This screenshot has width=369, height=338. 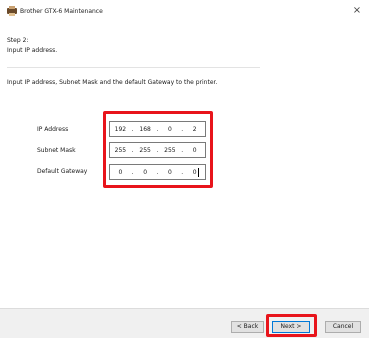 I want to click on printer-app-icon, so click(x=12, y=11).